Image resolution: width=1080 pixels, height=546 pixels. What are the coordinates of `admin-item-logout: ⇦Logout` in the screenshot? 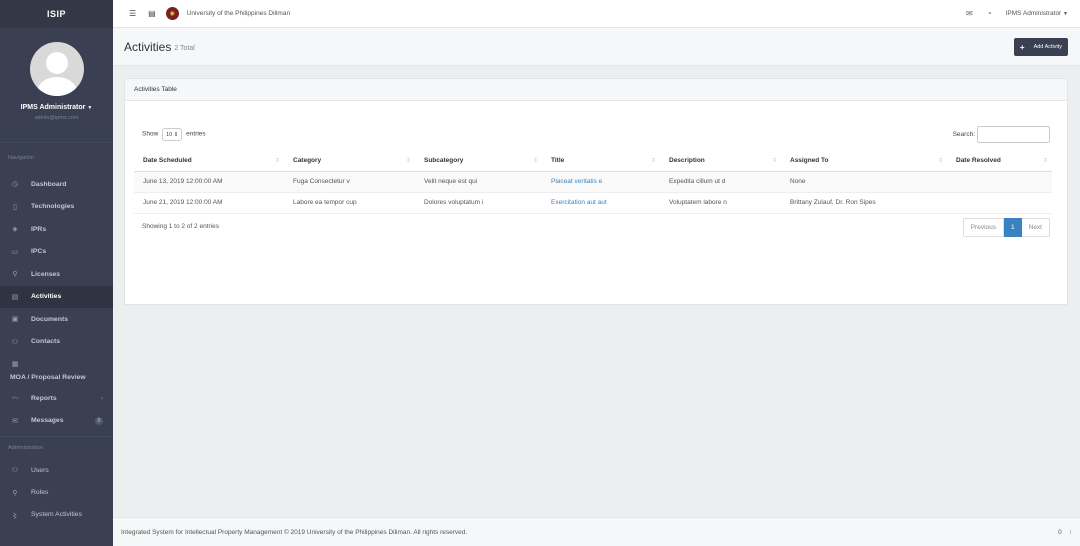 It's located at (56, 542).